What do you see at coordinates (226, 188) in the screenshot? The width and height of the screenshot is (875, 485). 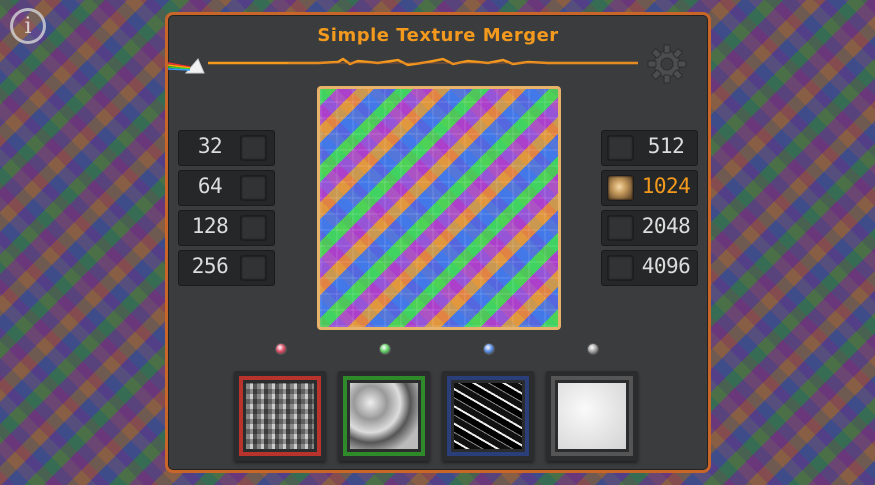 I see `resolution-option-64: 64` at bounding box center [226, 188].